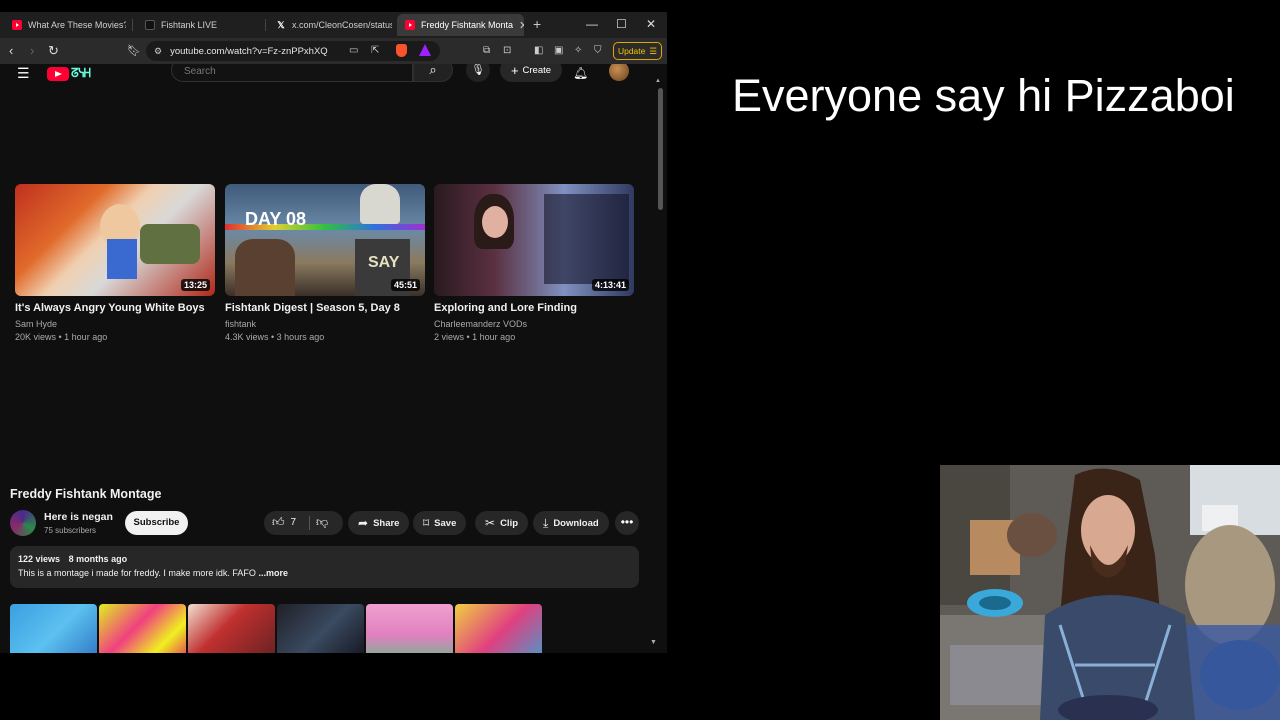  What do you see at coordinates (325, 308) in the screenshot?
I see `video-title: Fishtank Digest | Season 5, Day 8` at bounding box center [325, 308].